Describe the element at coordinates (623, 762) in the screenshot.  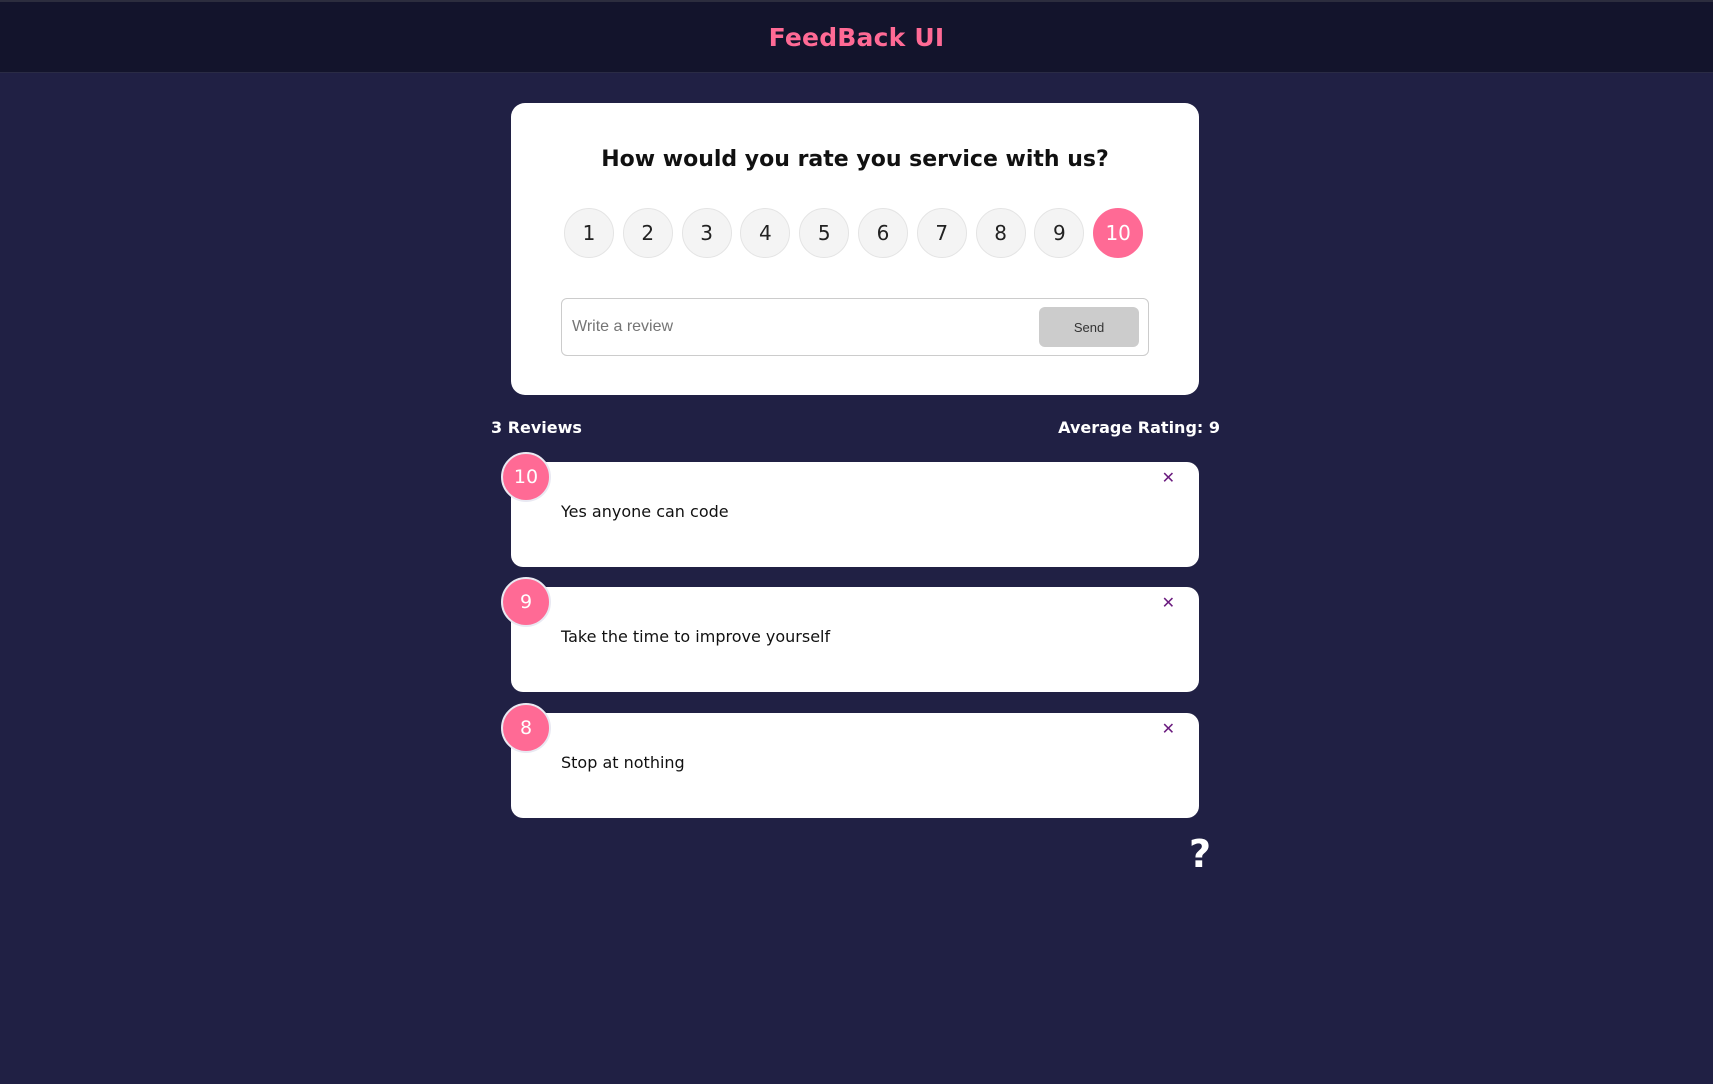
I see `feedback-text: Stop at nothing` at that location.